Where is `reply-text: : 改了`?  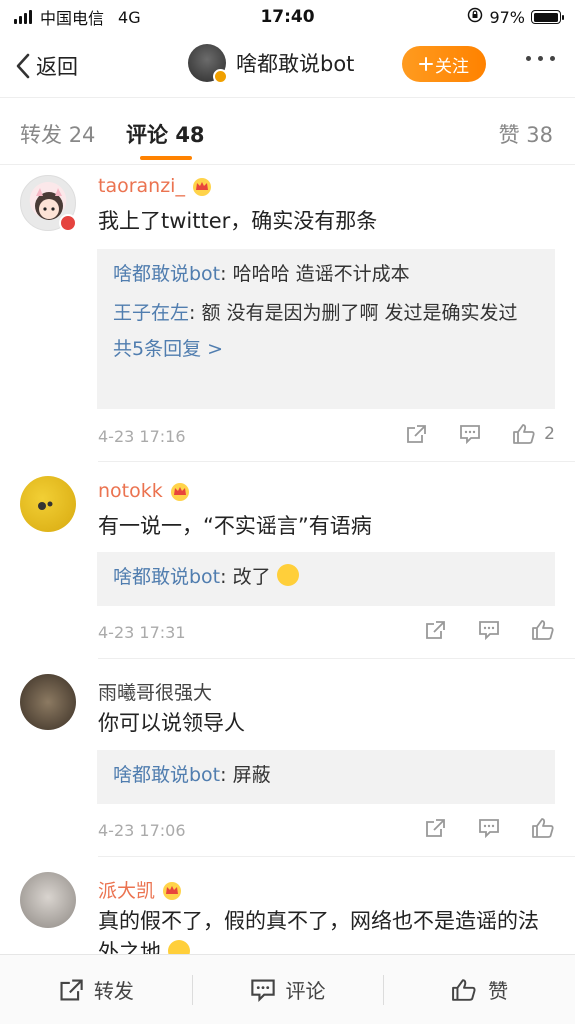
reply-text: : 改了 is located at coordinates (245, 577).